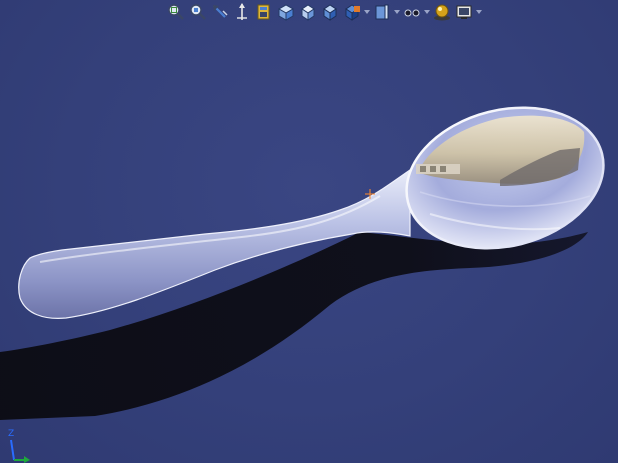 The height and width of the screenshot is (463, 618). I want to click on edit-appearance-icon, so click(382, 12).